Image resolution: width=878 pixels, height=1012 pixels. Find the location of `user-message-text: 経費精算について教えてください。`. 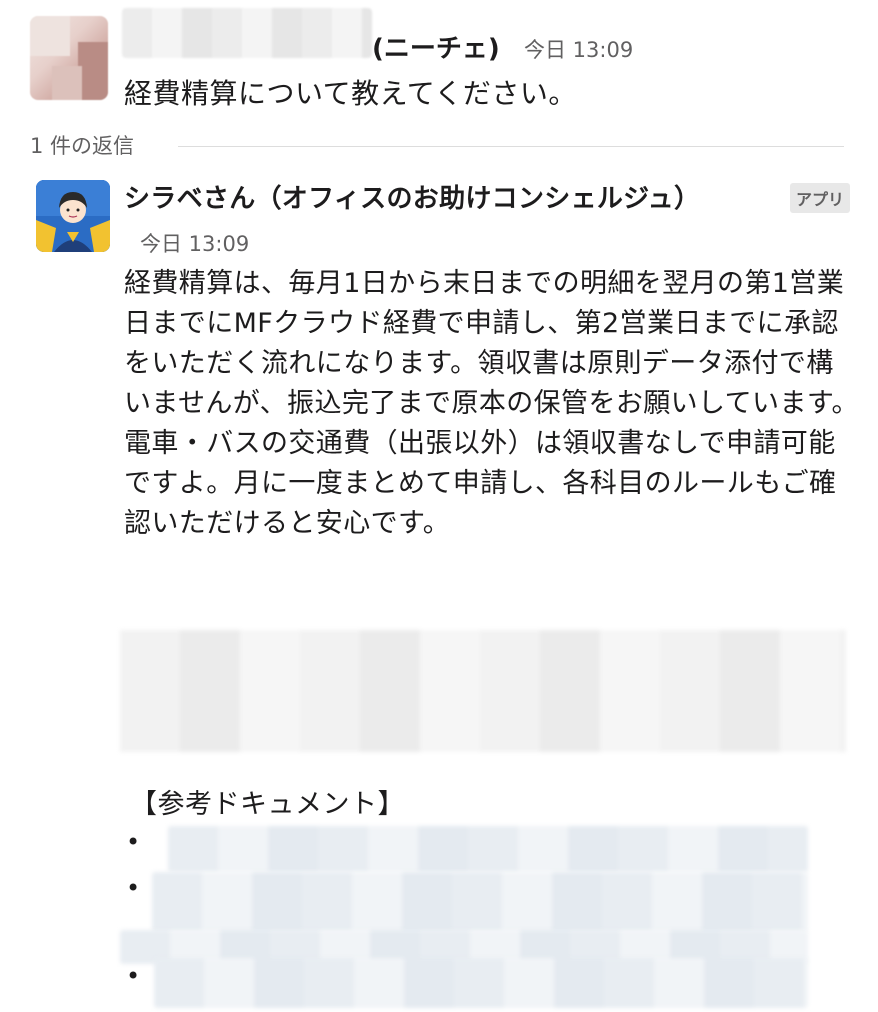

user-message-text: 経費精算について教えてください。 is located at coordinates (350, 93).